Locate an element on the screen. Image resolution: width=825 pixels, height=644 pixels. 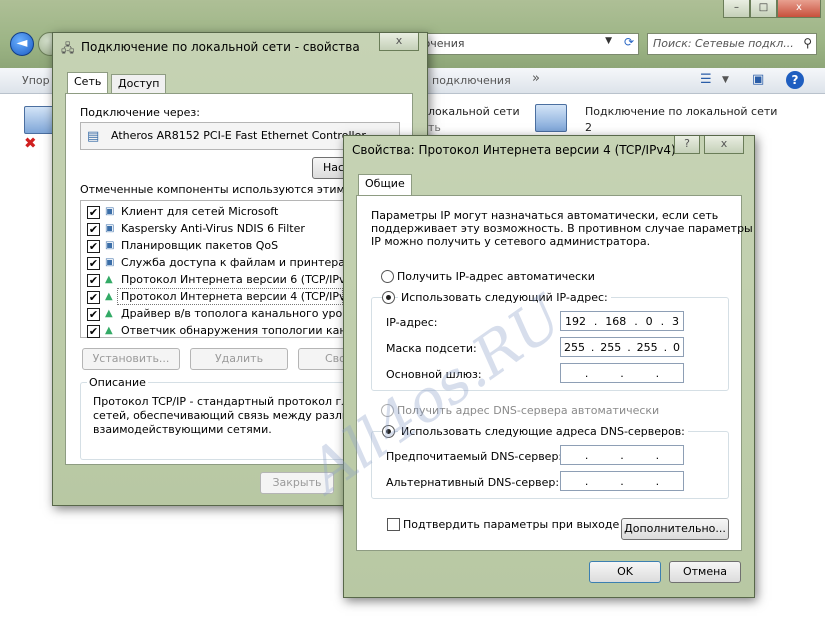
back-button: ◄ is located at coordinates (22, 44).